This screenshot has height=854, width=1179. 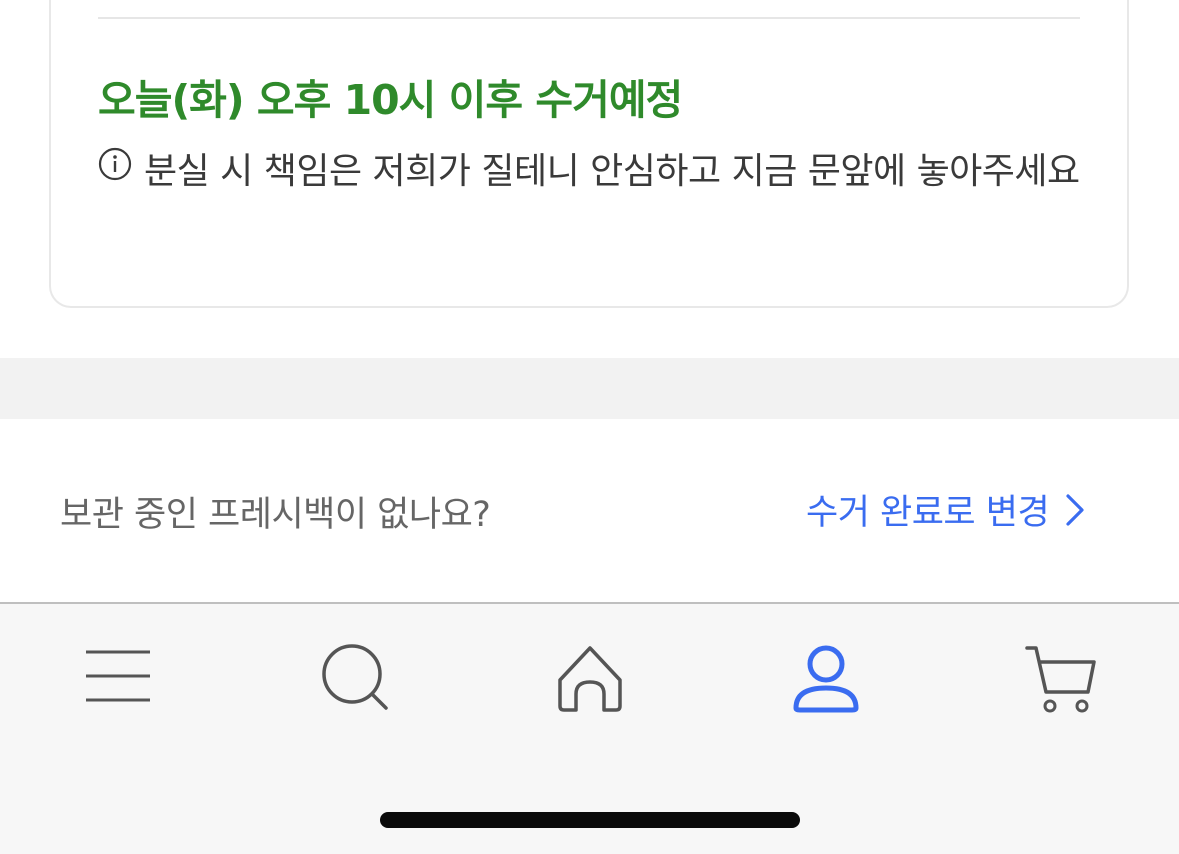 I want to click on mark-pickup-complete-link: 수거 완료로 변경, so click(x=946, y=509).